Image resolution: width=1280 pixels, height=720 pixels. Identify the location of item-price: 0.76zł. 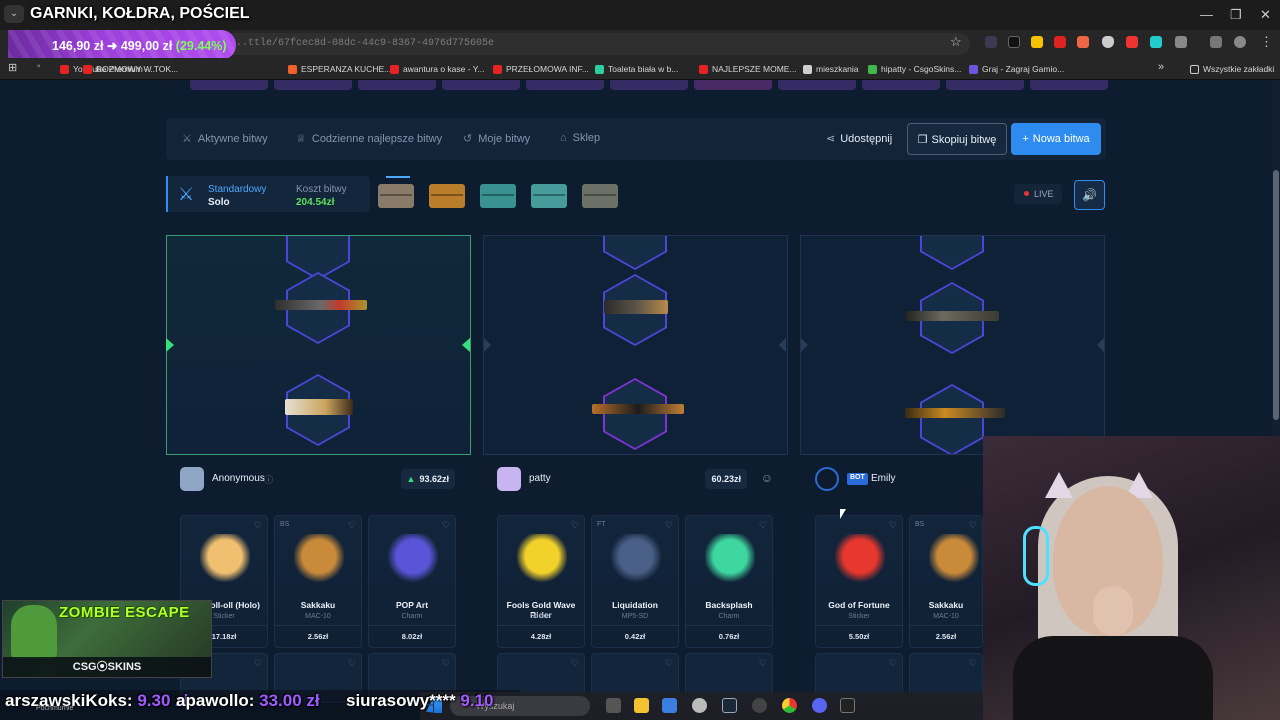
(729, 636).